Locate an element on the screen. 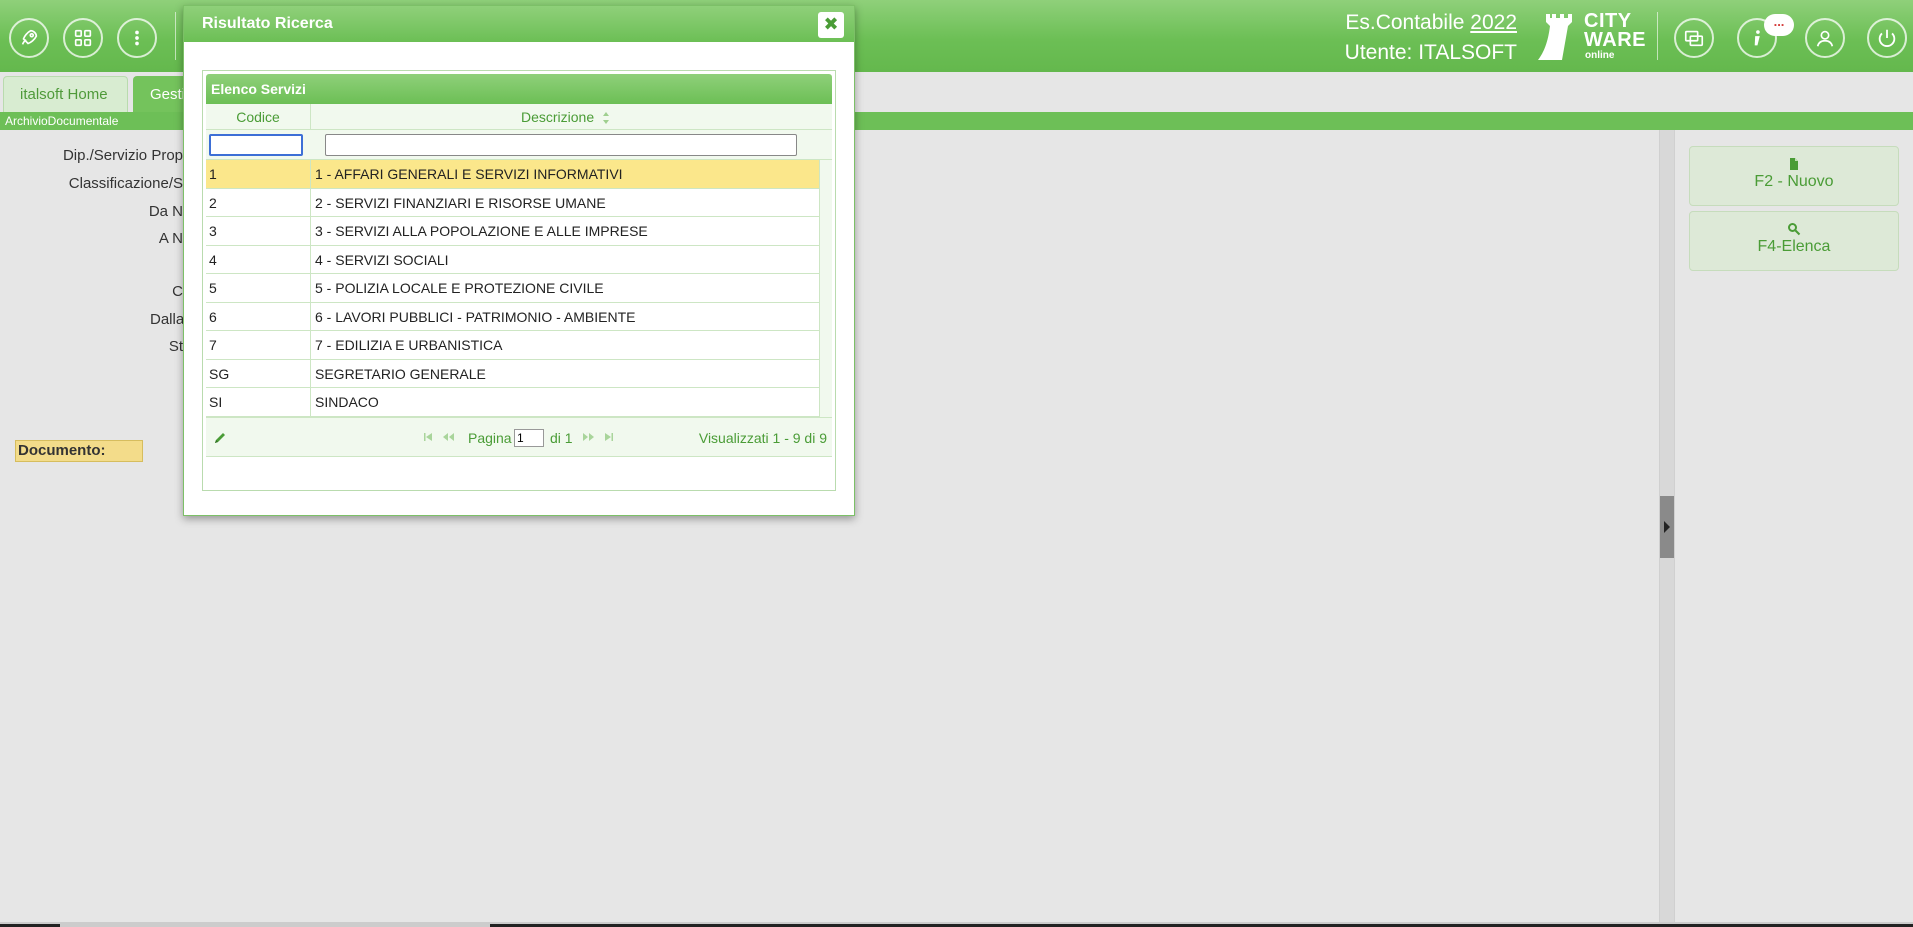  cell-descrizione: 4 - SERVIZI SOCIALI is located at coordinates (382, 259).